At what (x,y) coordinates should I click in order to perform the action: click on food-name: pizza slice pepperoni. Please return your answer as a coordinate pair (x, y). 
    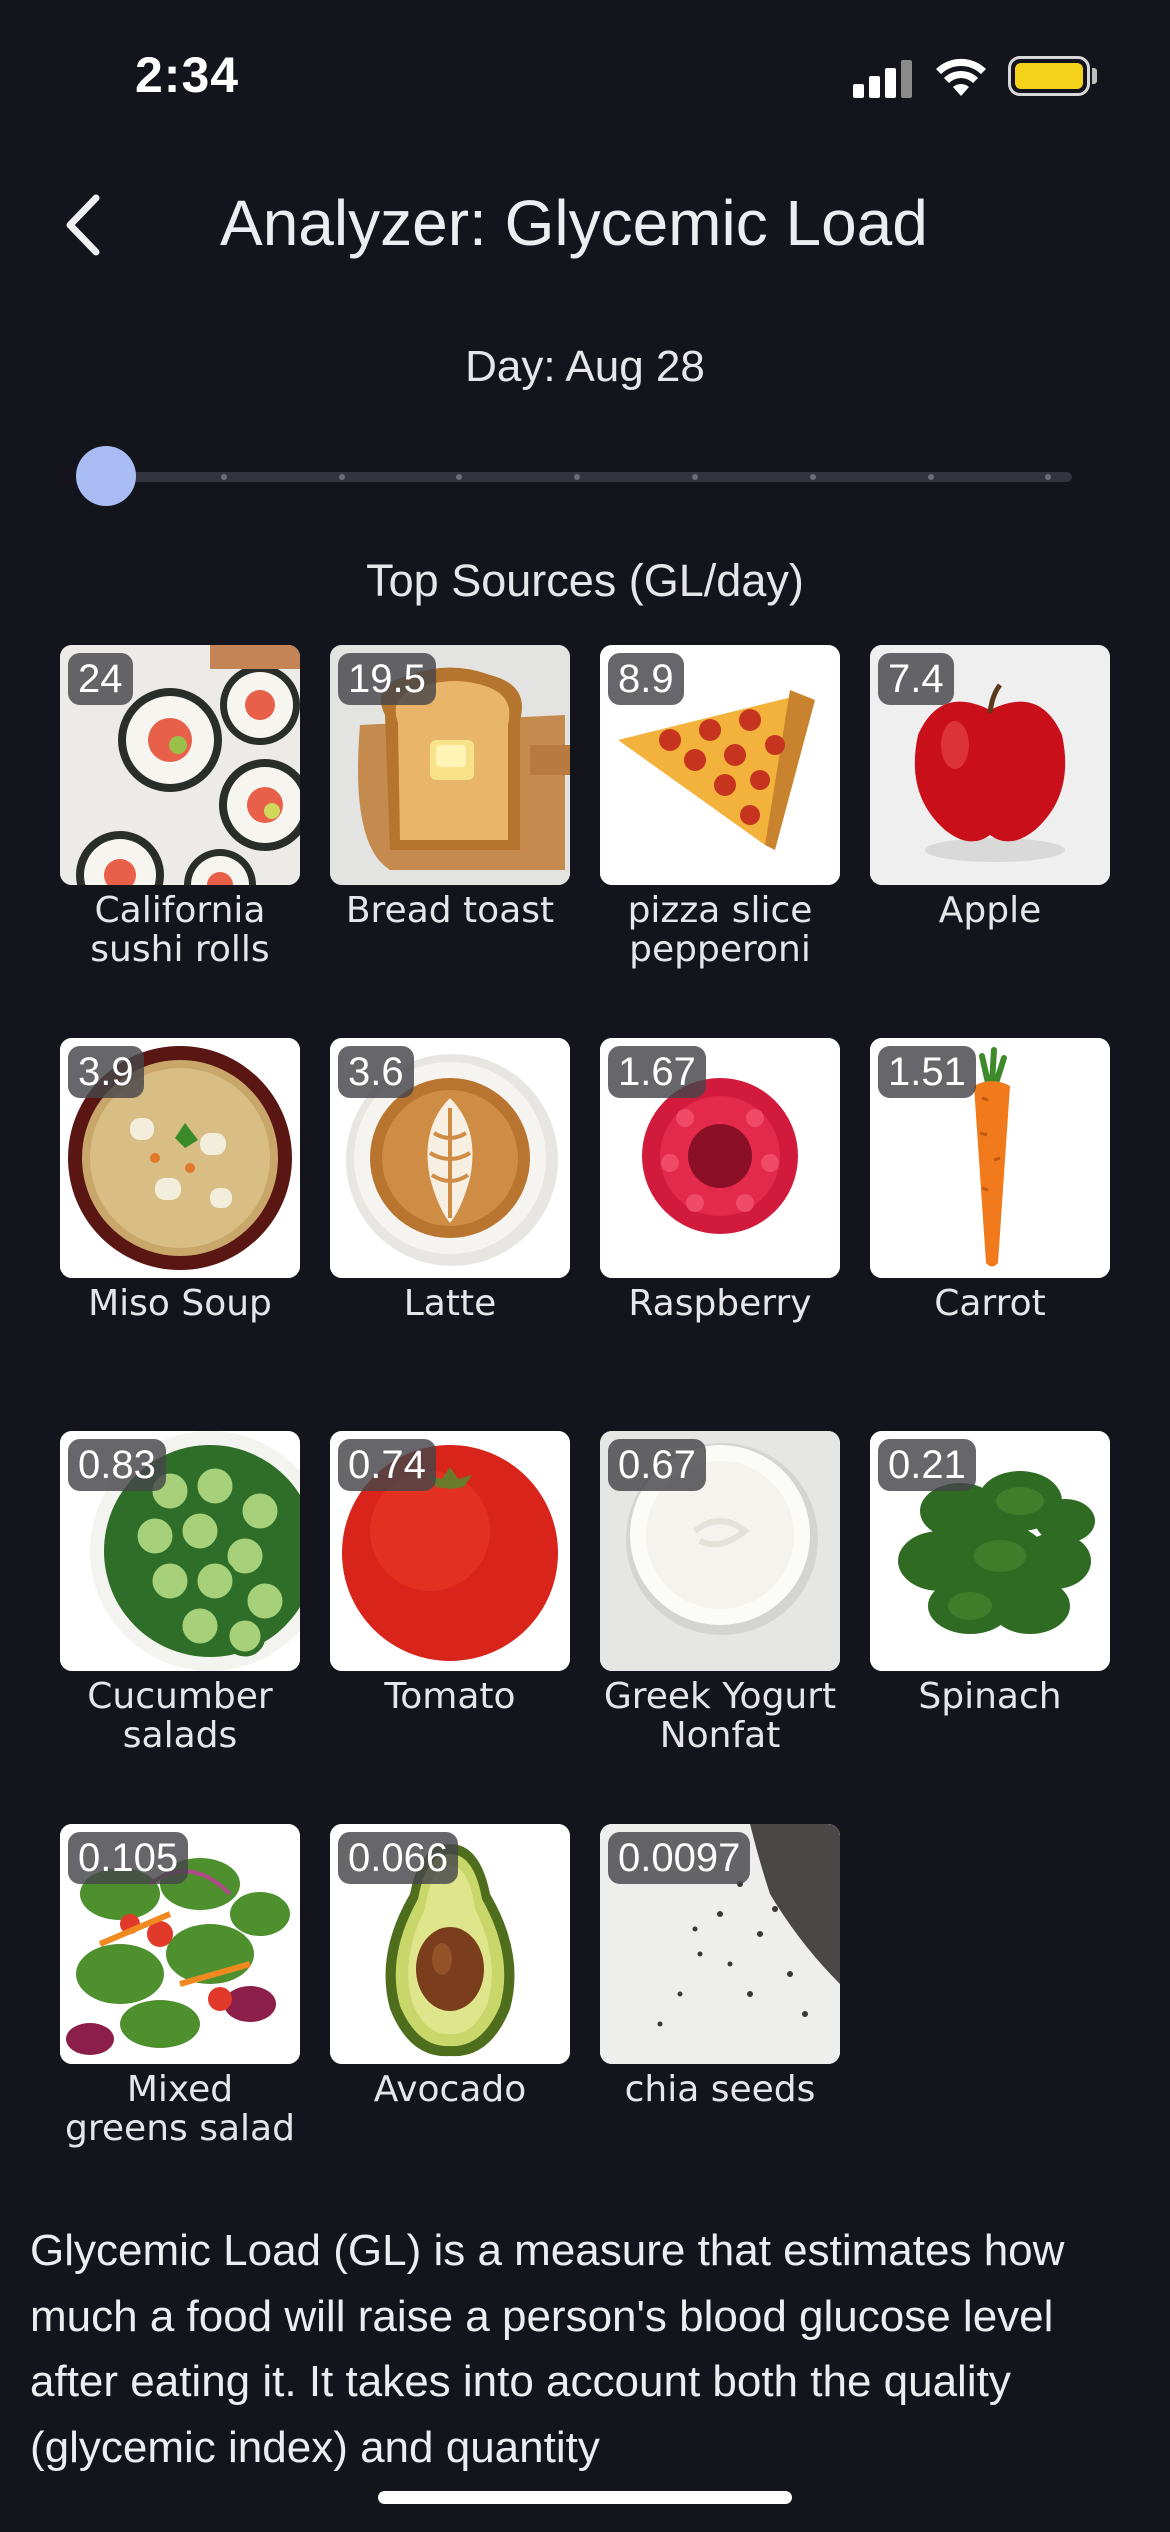
    Looking at the image, I should click on (720, 930).